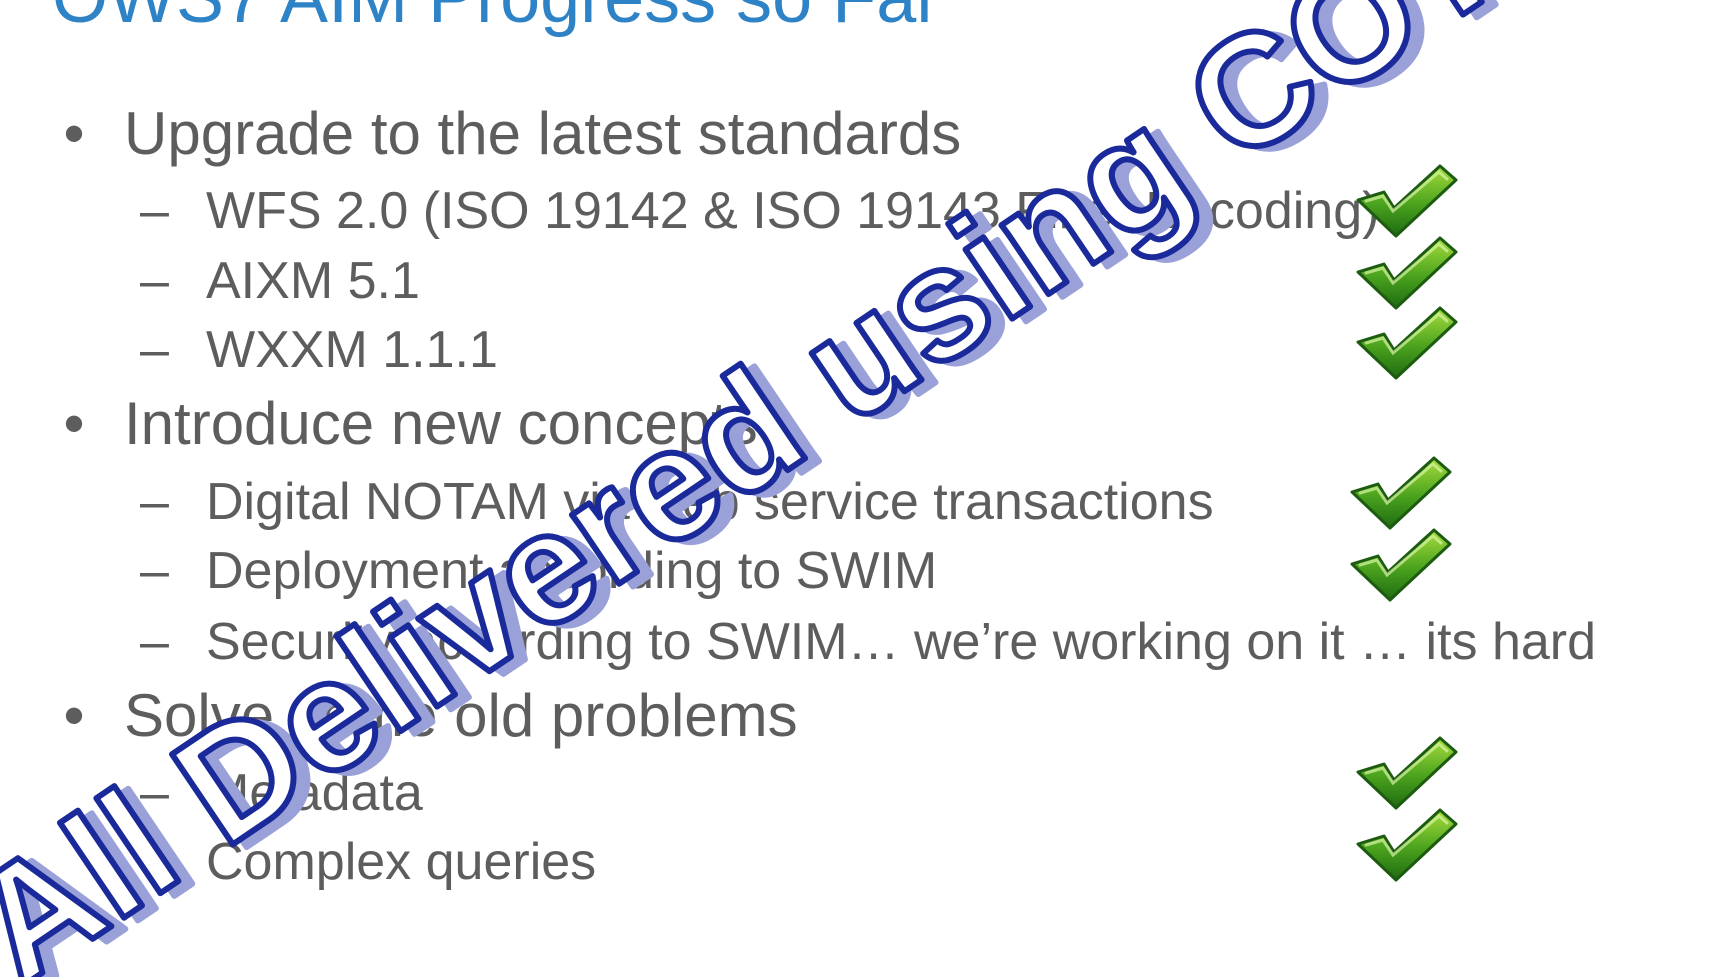  I want to click on bullet-text: Introduce new concepts, so click(441, 423).